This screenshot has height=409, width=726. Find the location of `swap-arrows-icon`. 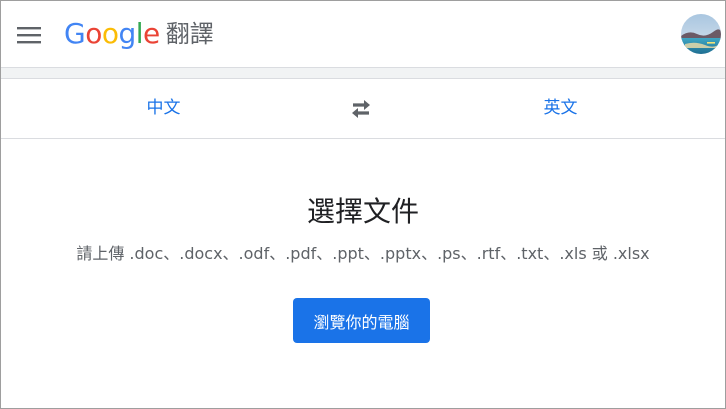

swap-arrows-icon is located at coordinates (361, 109).